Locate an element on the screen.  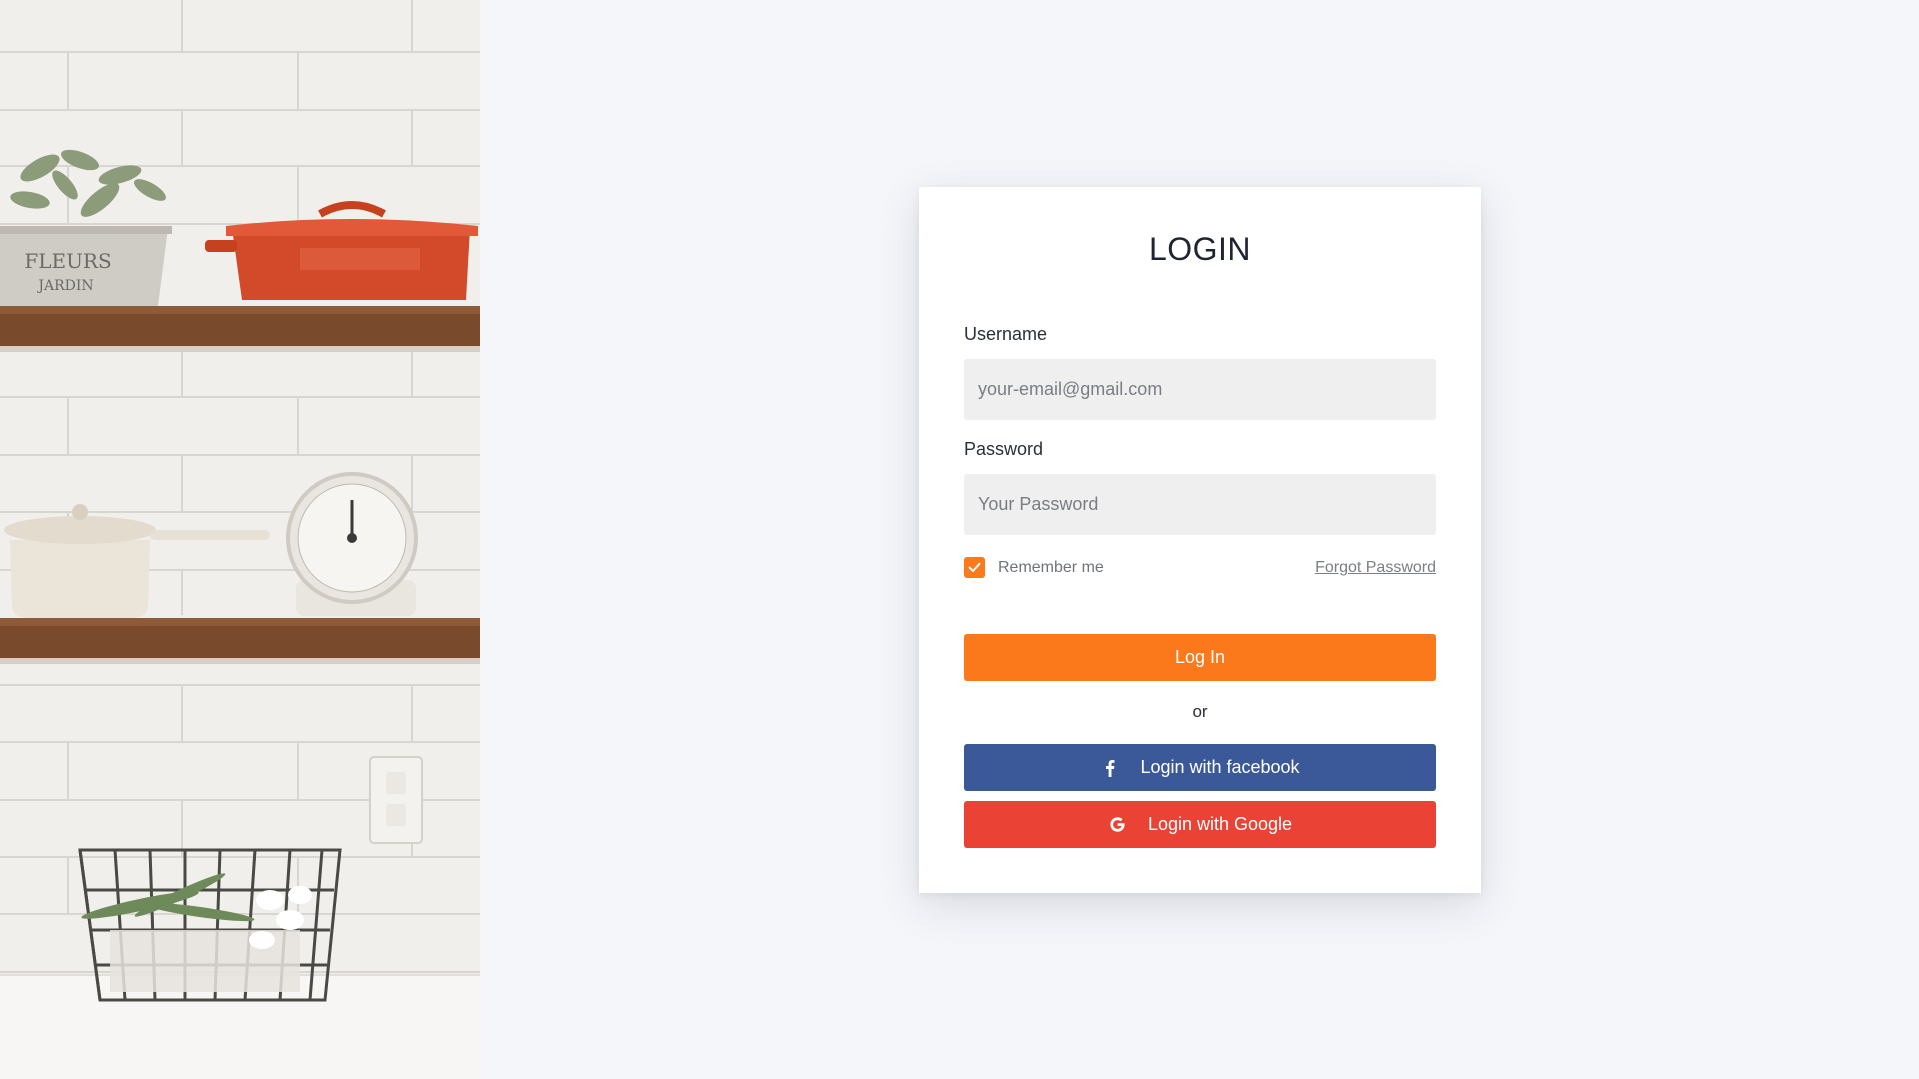
password-input is located at coordinates (1200, 504).